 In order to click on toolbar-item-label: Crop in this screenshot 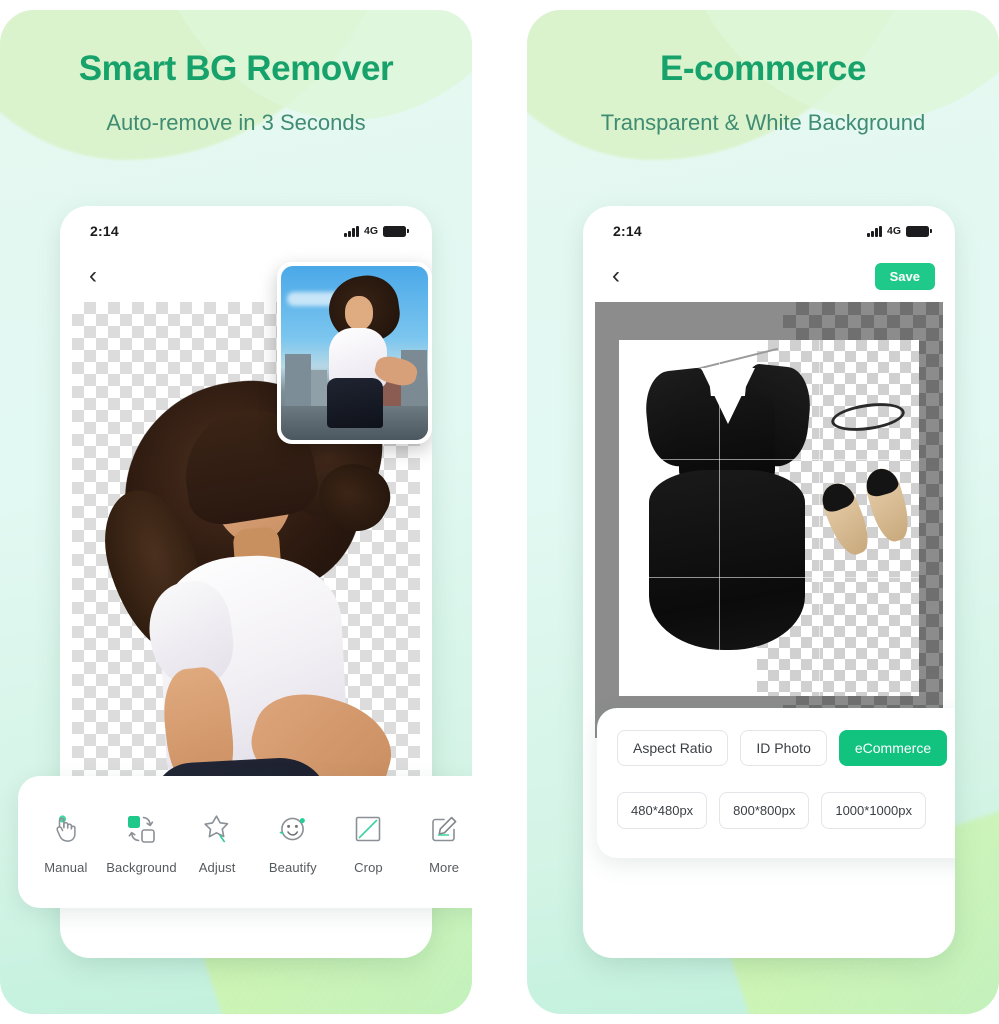, I will do `click(368, 867)`.